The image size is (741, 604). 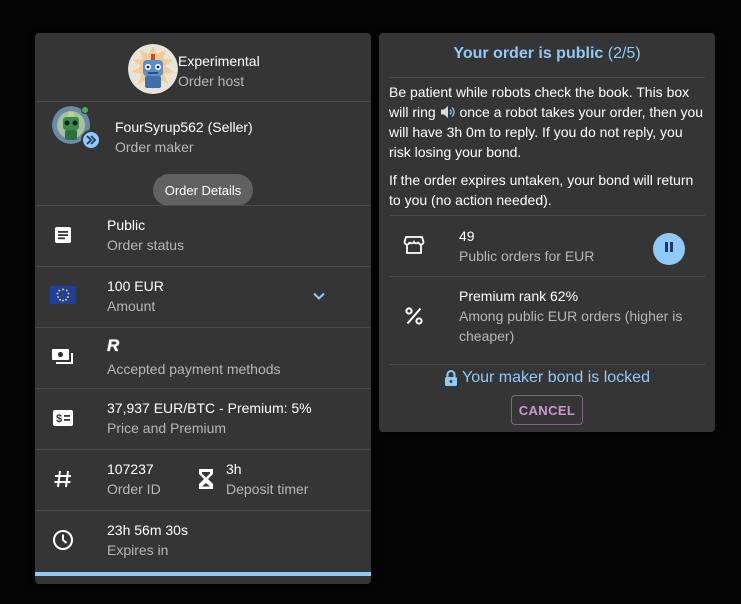 I want to click on expiry-progress-bar, so click(x=203, y=574).